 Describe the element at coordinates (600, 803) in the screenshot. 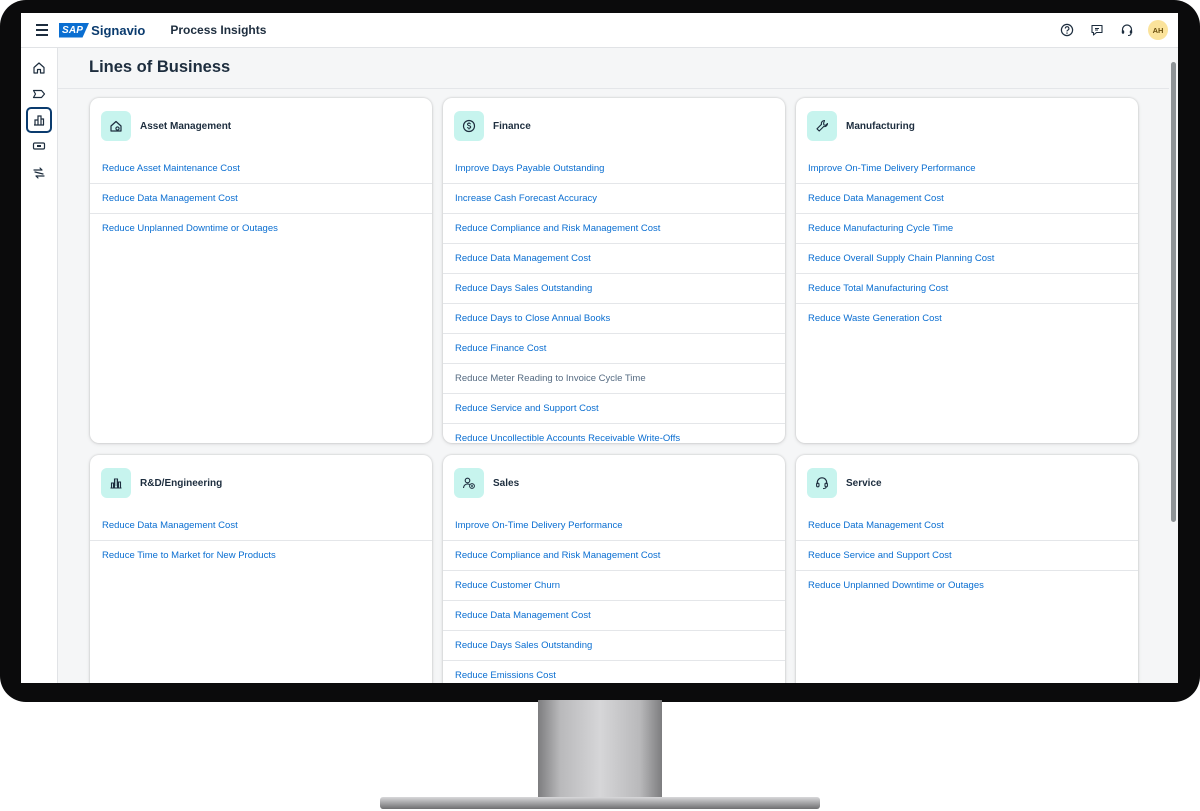

I see `monitor-stand-base` at that location.